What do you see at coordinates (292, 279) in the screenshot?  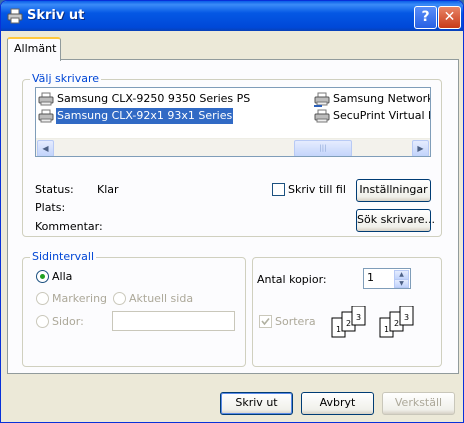 I see `copies-label: Antal kopior:` at bounding box center [292, 279].